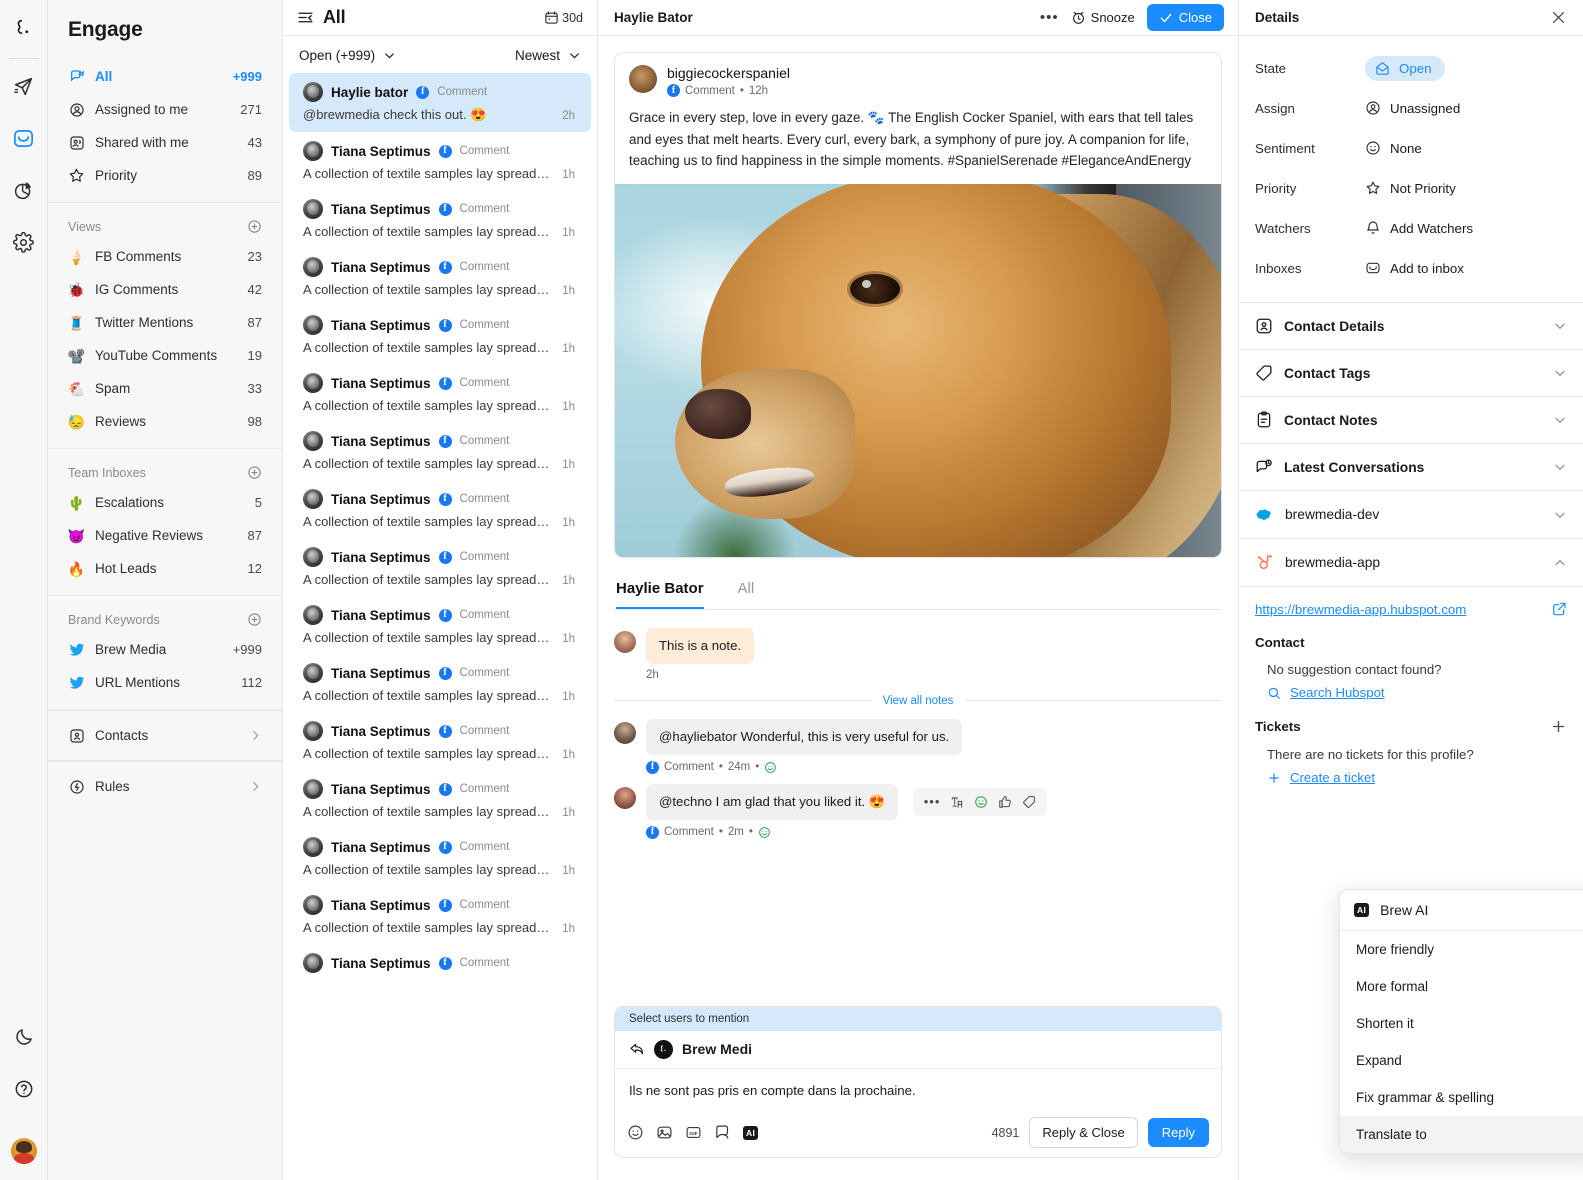 This screenshot has width=1583, height=1180. What do you see at coordinates (1414, 268) in the screenshot?
I see `inboxes-value: Add to inbox` at bounding box center [1414, 268].